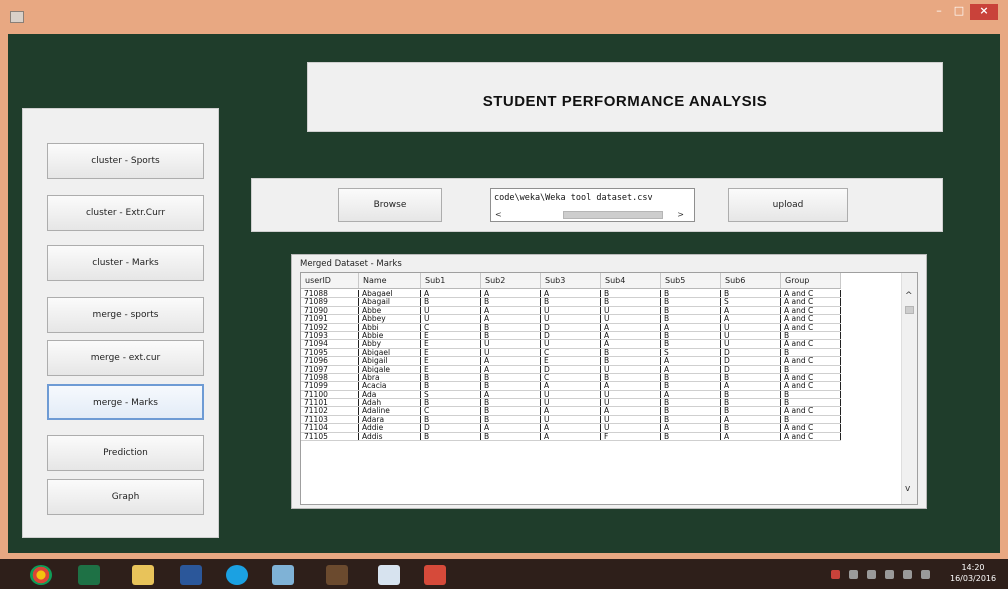 The image size is (1008, 589). I want to click on table-row: 71093 Abbie E B D A B U B, so click(571, 336).